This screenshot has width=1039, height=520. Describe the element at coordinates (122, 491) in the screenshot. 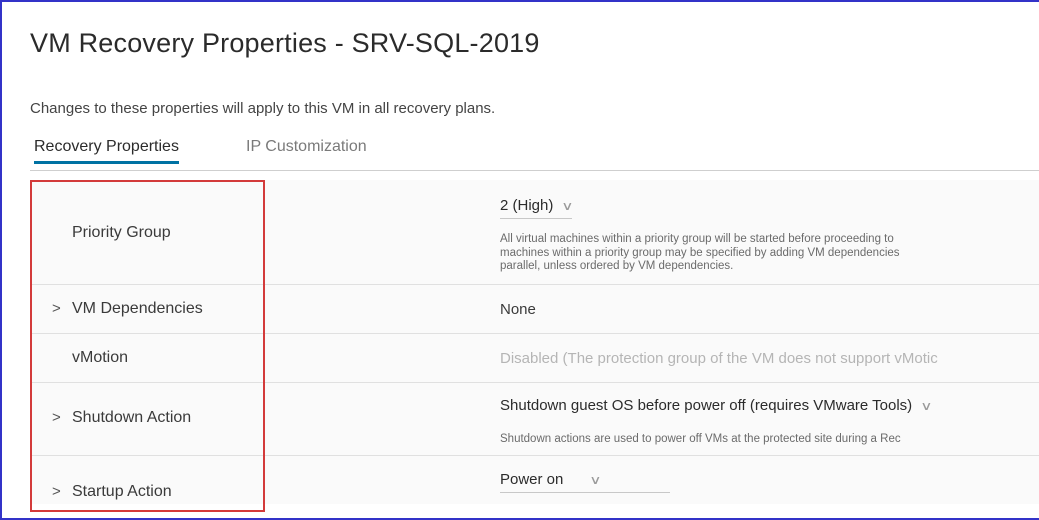

I see `label-text: Startup Action` at that location.